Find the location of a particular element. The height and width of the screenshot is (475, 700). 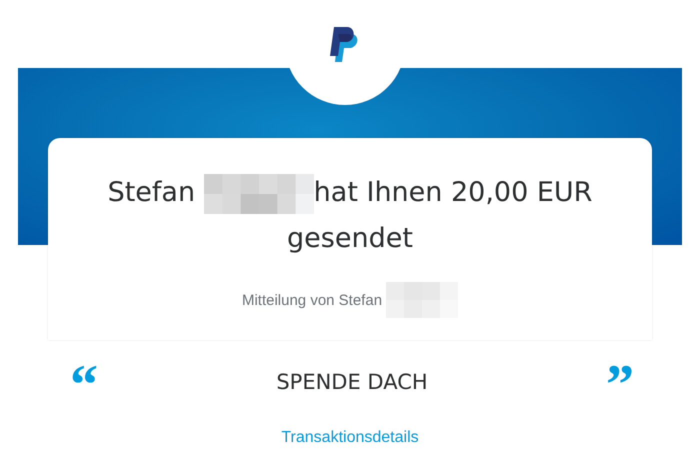

headline-text: hat Ihnen 20,00 EUR gesendet is located at coordinates (439, 215).